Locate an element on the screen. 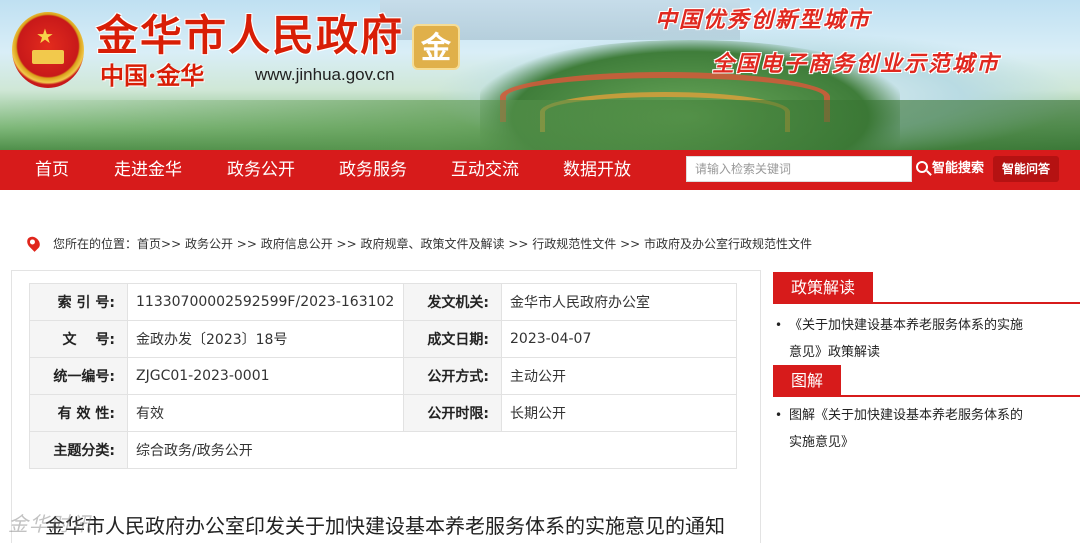  nav-item-home: 首页 is located at coordinates (52, 170).